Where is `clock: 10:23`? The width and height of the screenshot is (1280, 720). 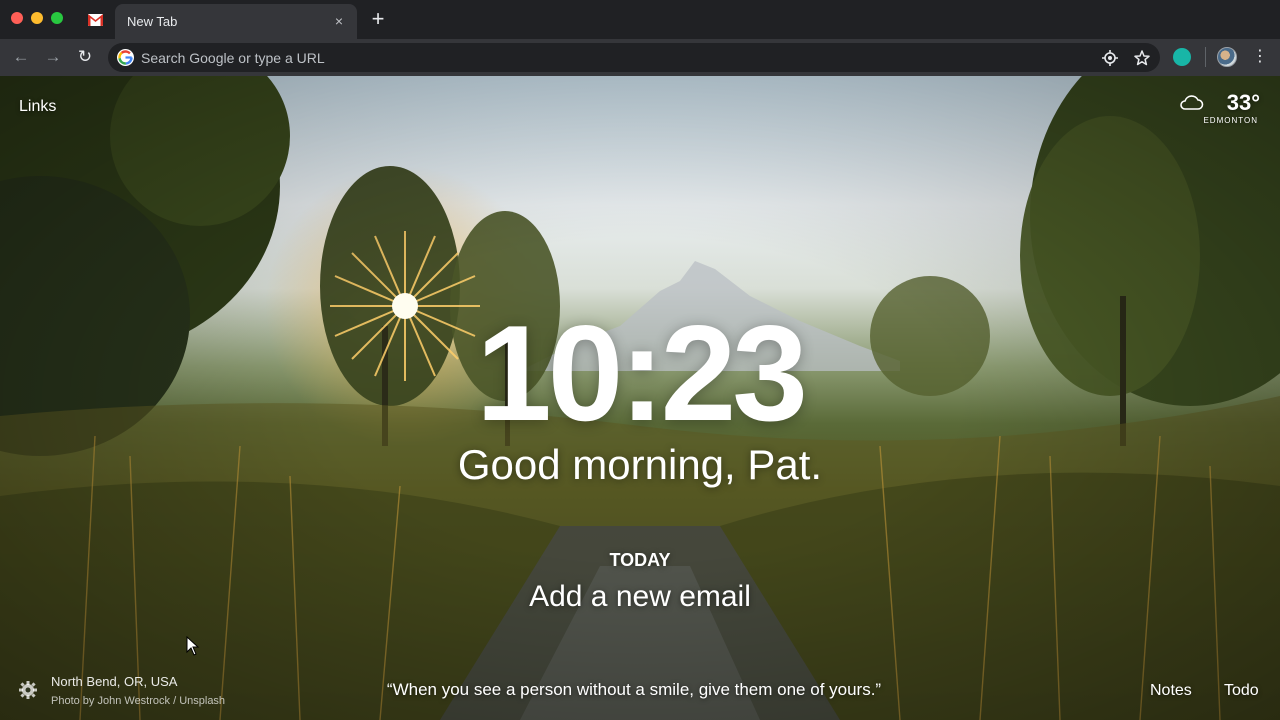
clock: 10:23 is located at coordinates (642, 373).